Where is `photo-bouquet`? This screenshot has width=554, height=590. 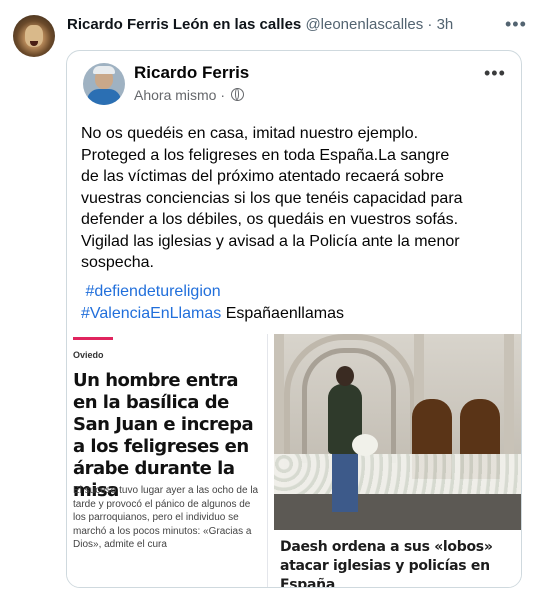
photo-bouquet is located at coordinates (365, 445).